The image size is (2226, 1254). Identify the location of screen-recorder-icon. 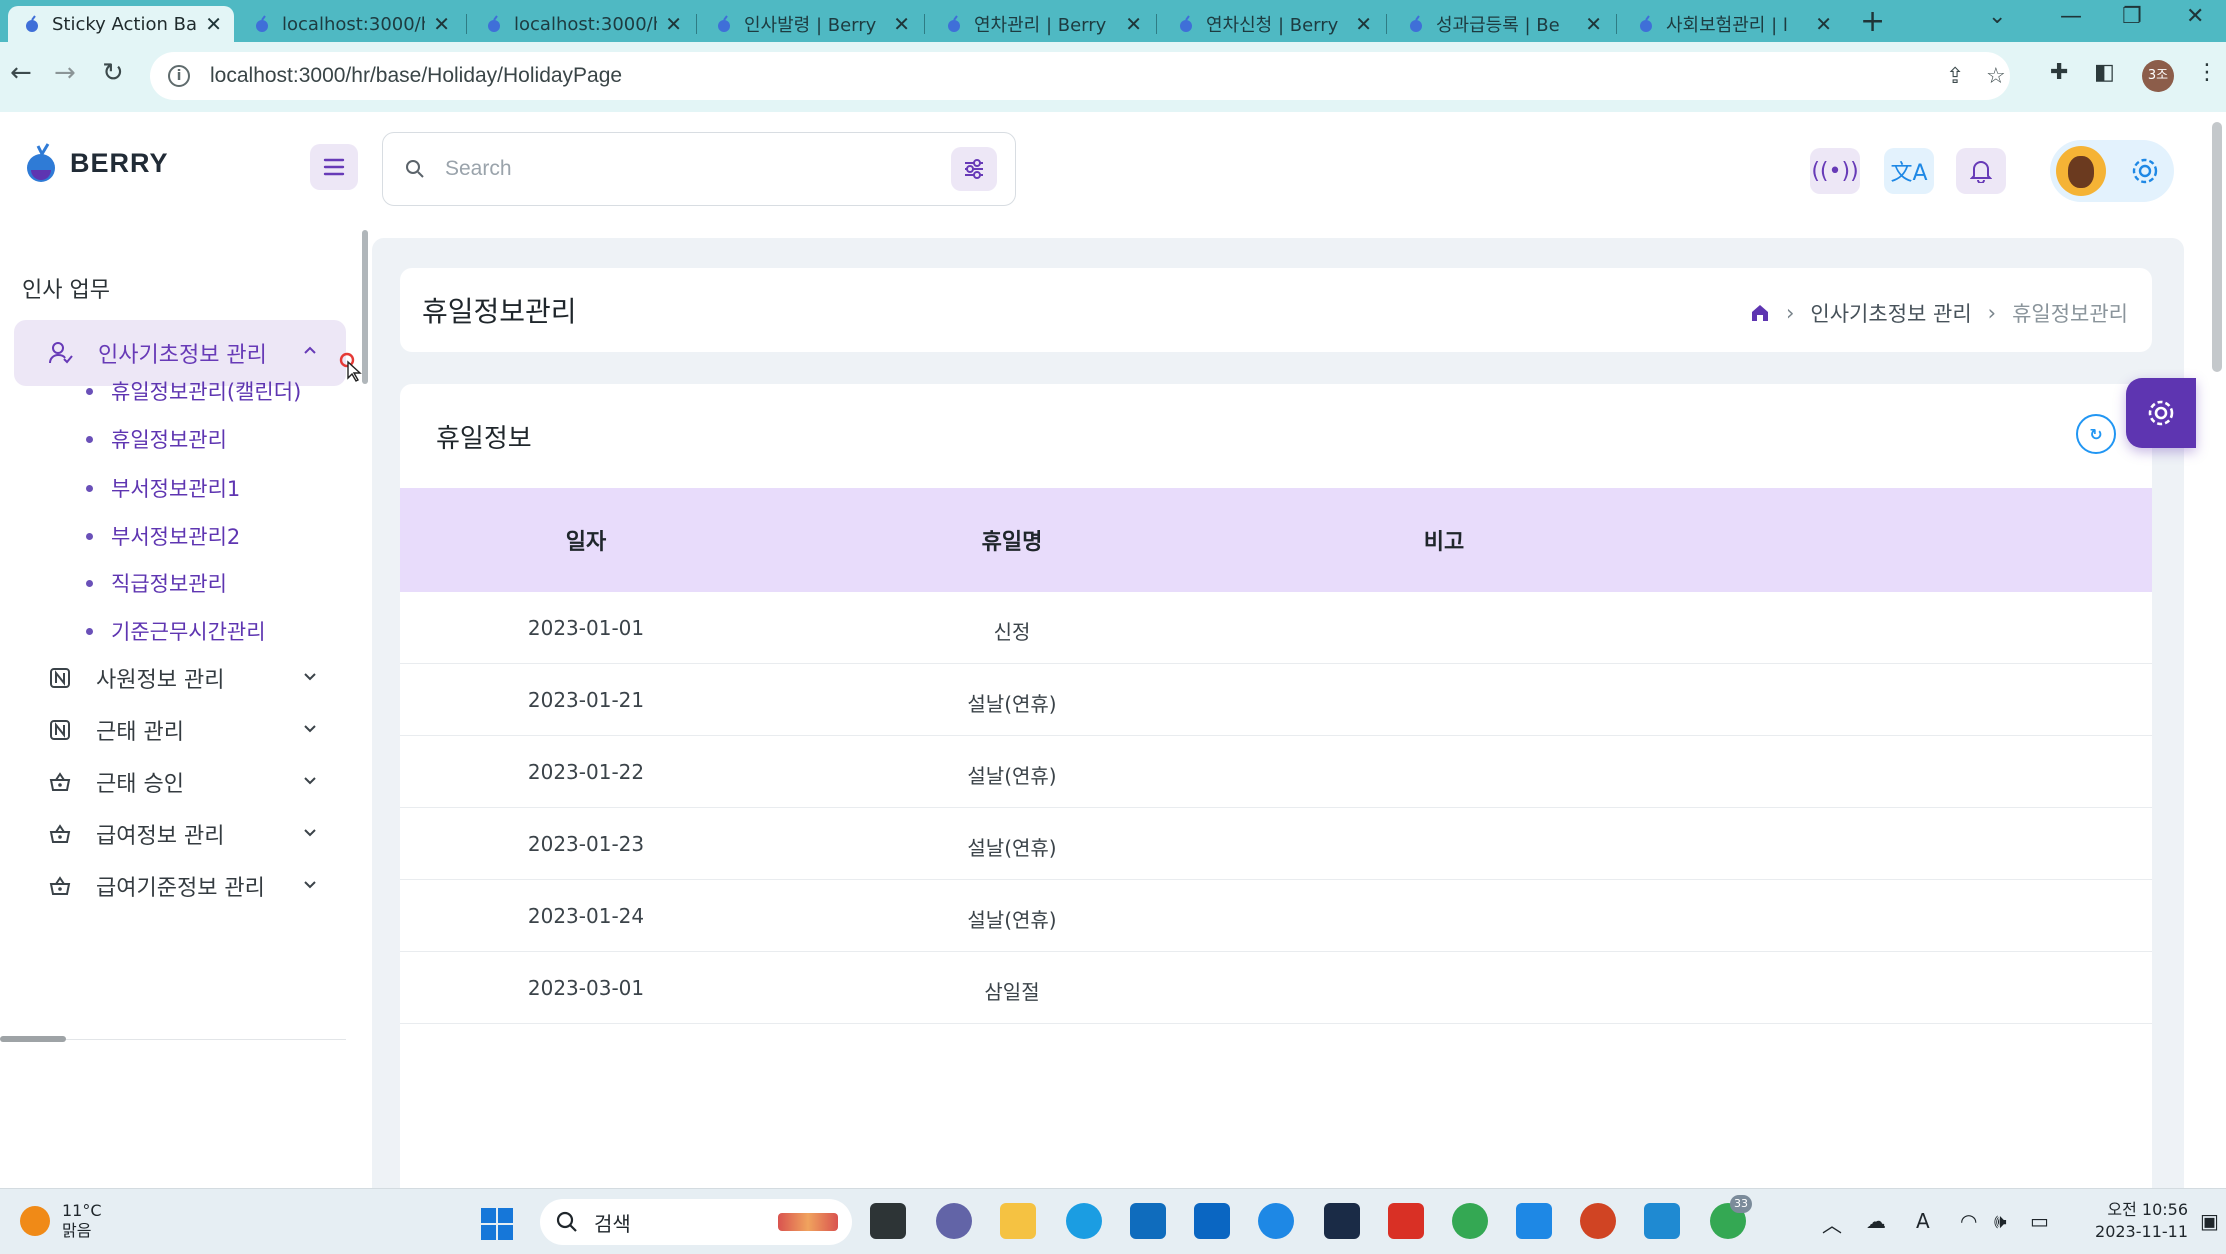
(1534, 1221).